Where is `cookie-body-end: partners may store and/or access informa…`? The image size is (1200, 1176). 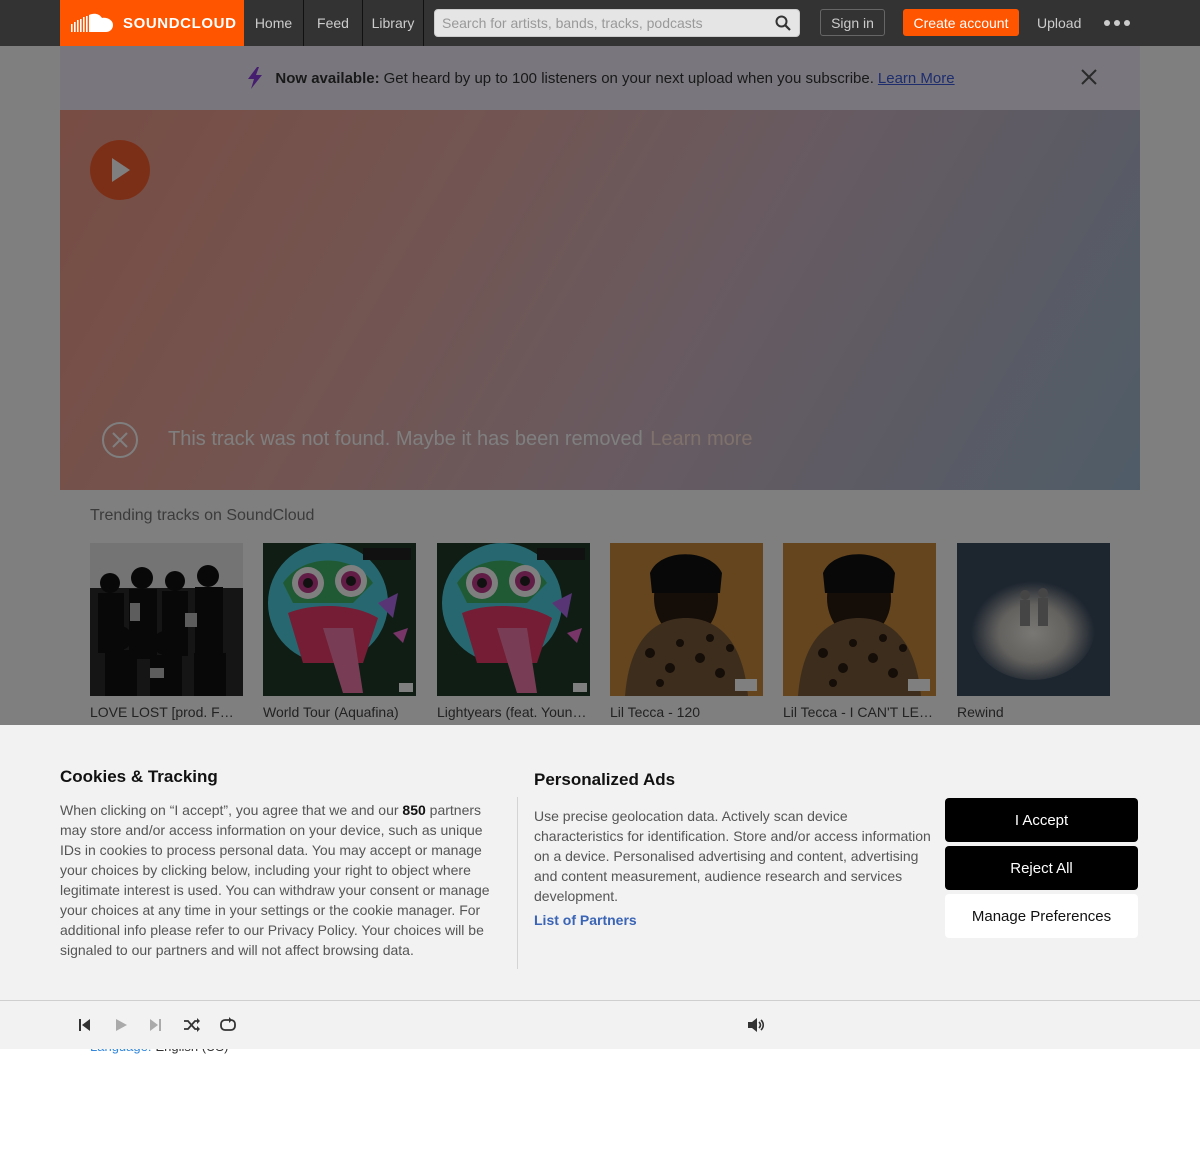 cookie-body-end: partners may store and/or access informa… is located at coordinates (275, 880).